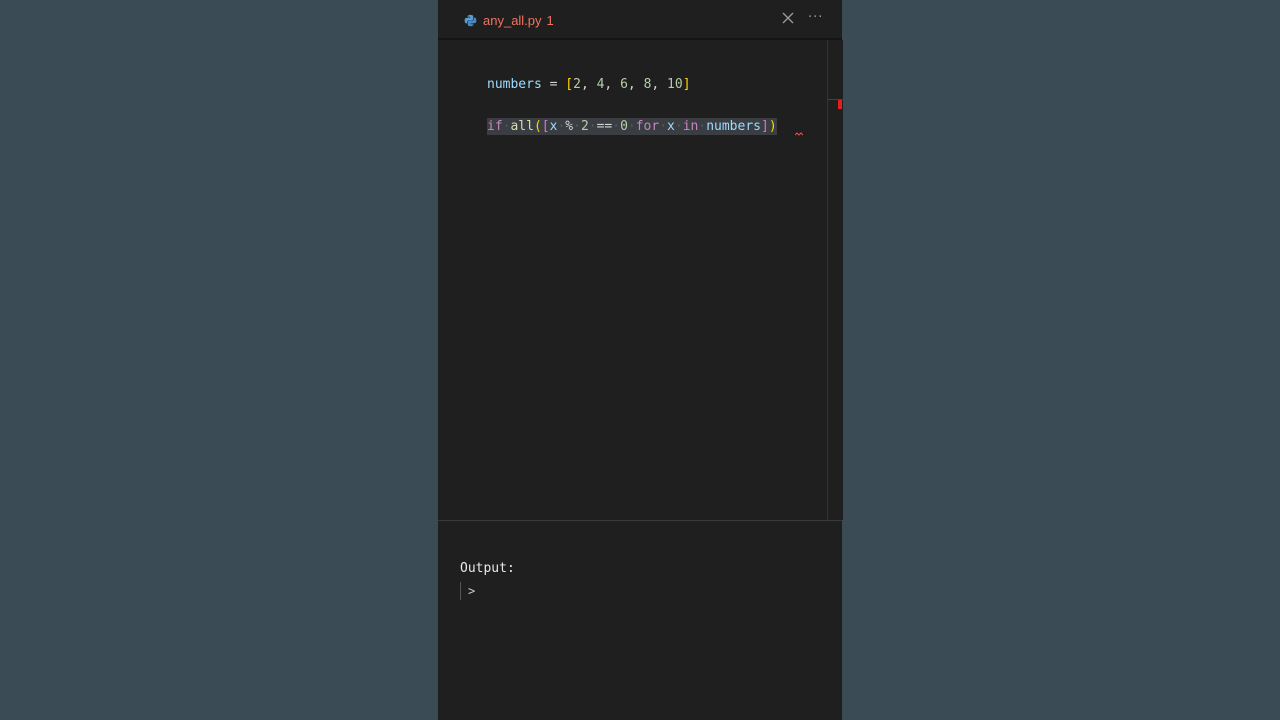  Describe the element at coordinates (460, 591) in the screenshot. I see `prompt-bar` at that location.